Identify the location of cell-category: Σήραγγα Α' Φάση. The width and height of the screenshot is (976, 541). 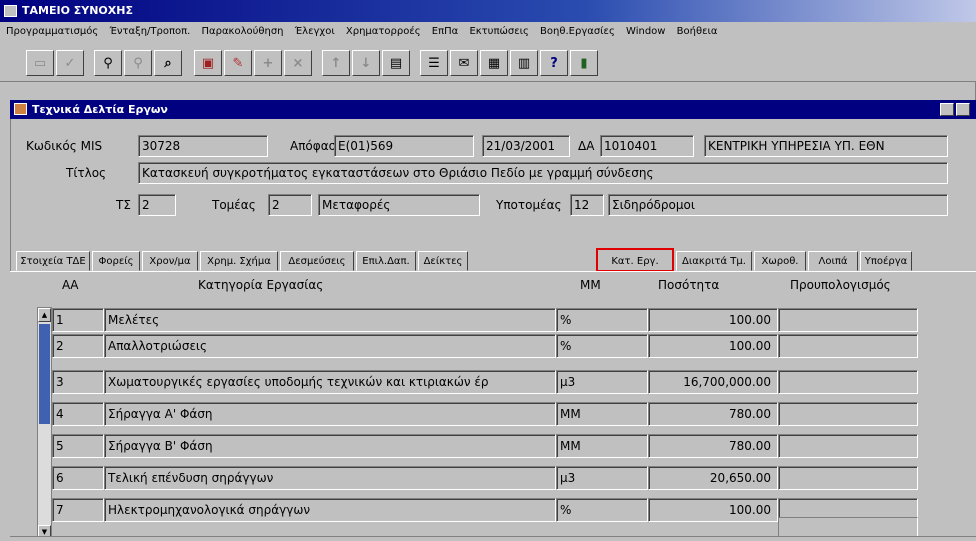
(330, 414).